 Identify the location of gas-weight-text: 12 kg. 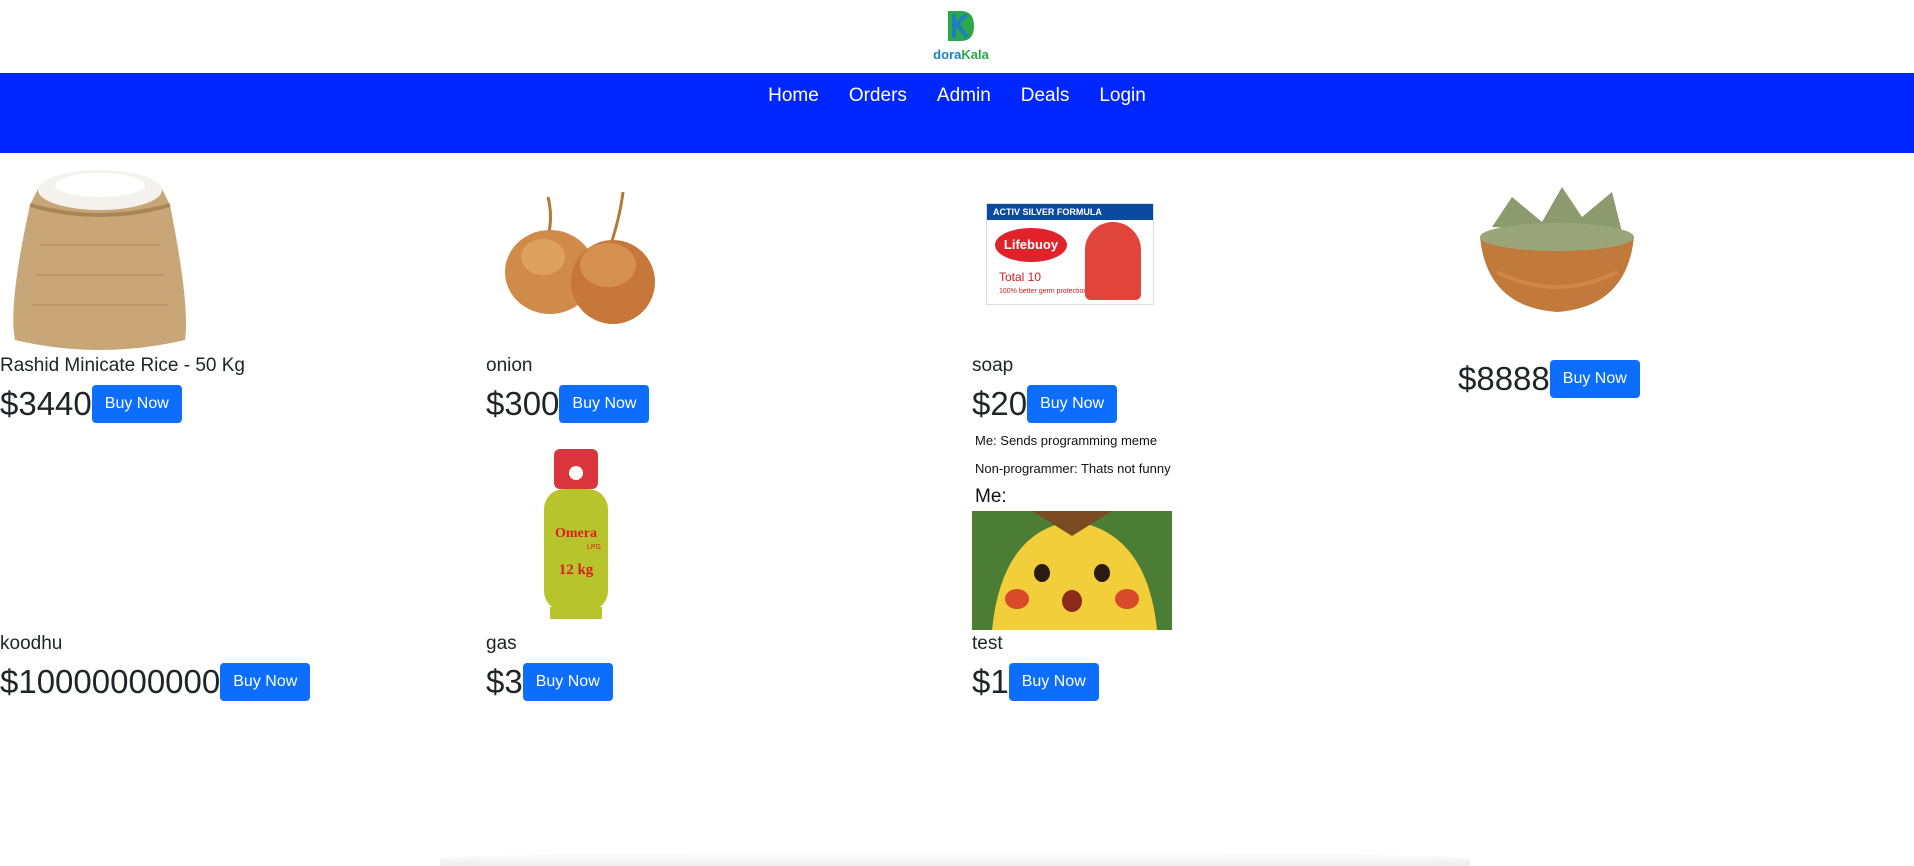
(576, 570).